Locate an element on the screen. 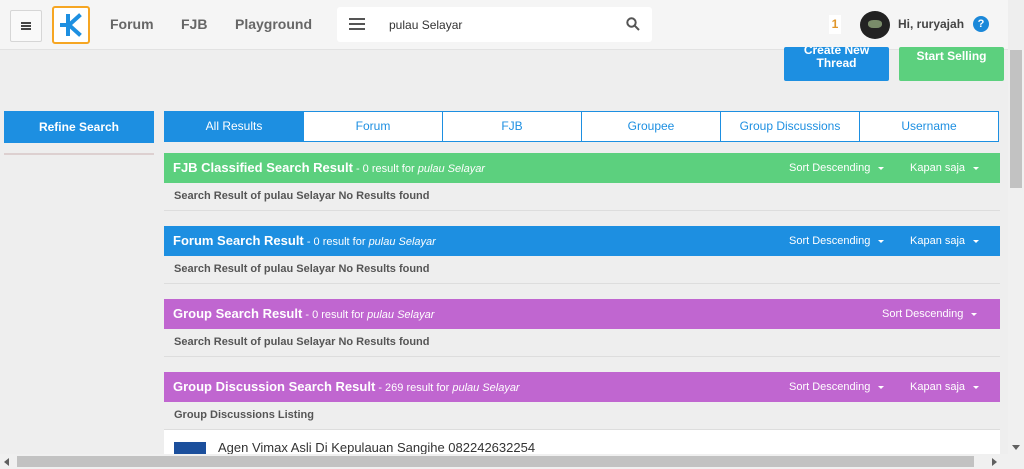  notification-badge: 1 is located at coordinates (835, 24).